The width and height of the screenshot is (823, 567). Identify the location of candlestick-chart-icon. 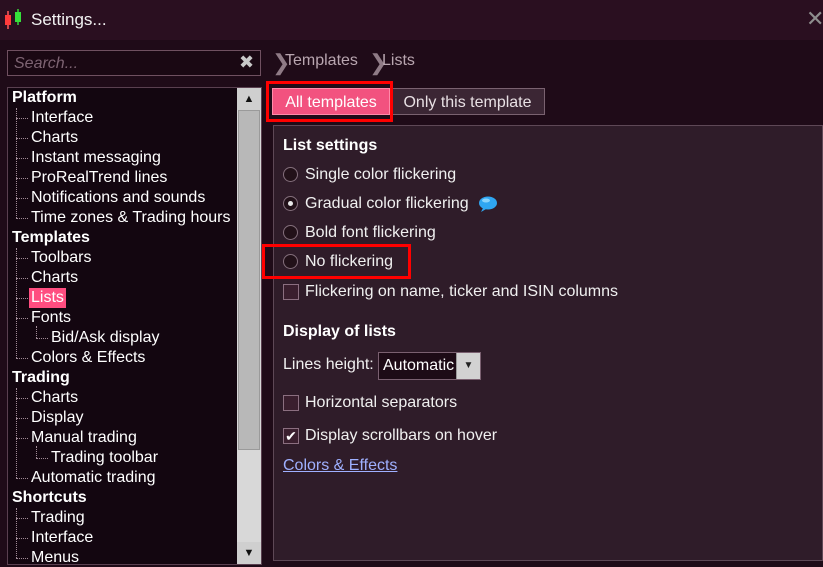
(13, 19).